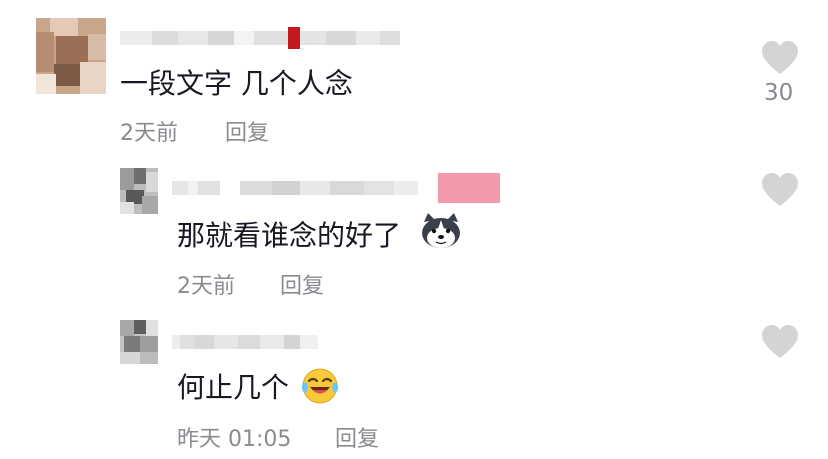  I want to click on laughing-tears-emoji, so click(320, 386).